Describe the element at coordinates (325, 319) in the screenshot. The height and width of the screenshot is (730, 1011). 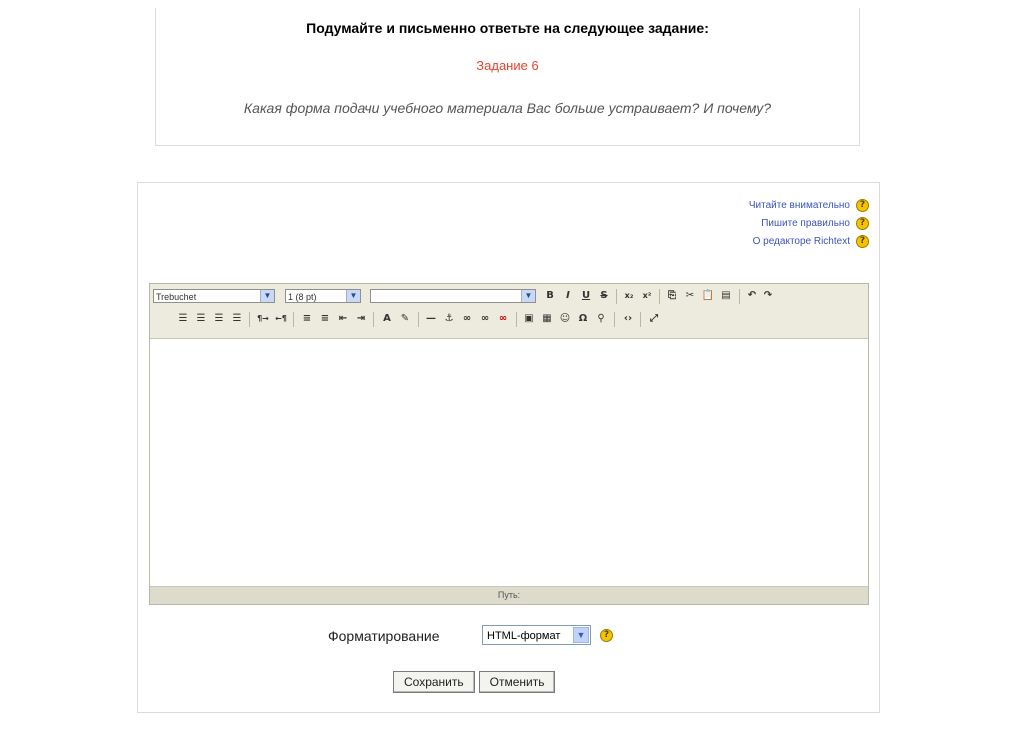
I see `unordered-list-icon: ≡` at that location.